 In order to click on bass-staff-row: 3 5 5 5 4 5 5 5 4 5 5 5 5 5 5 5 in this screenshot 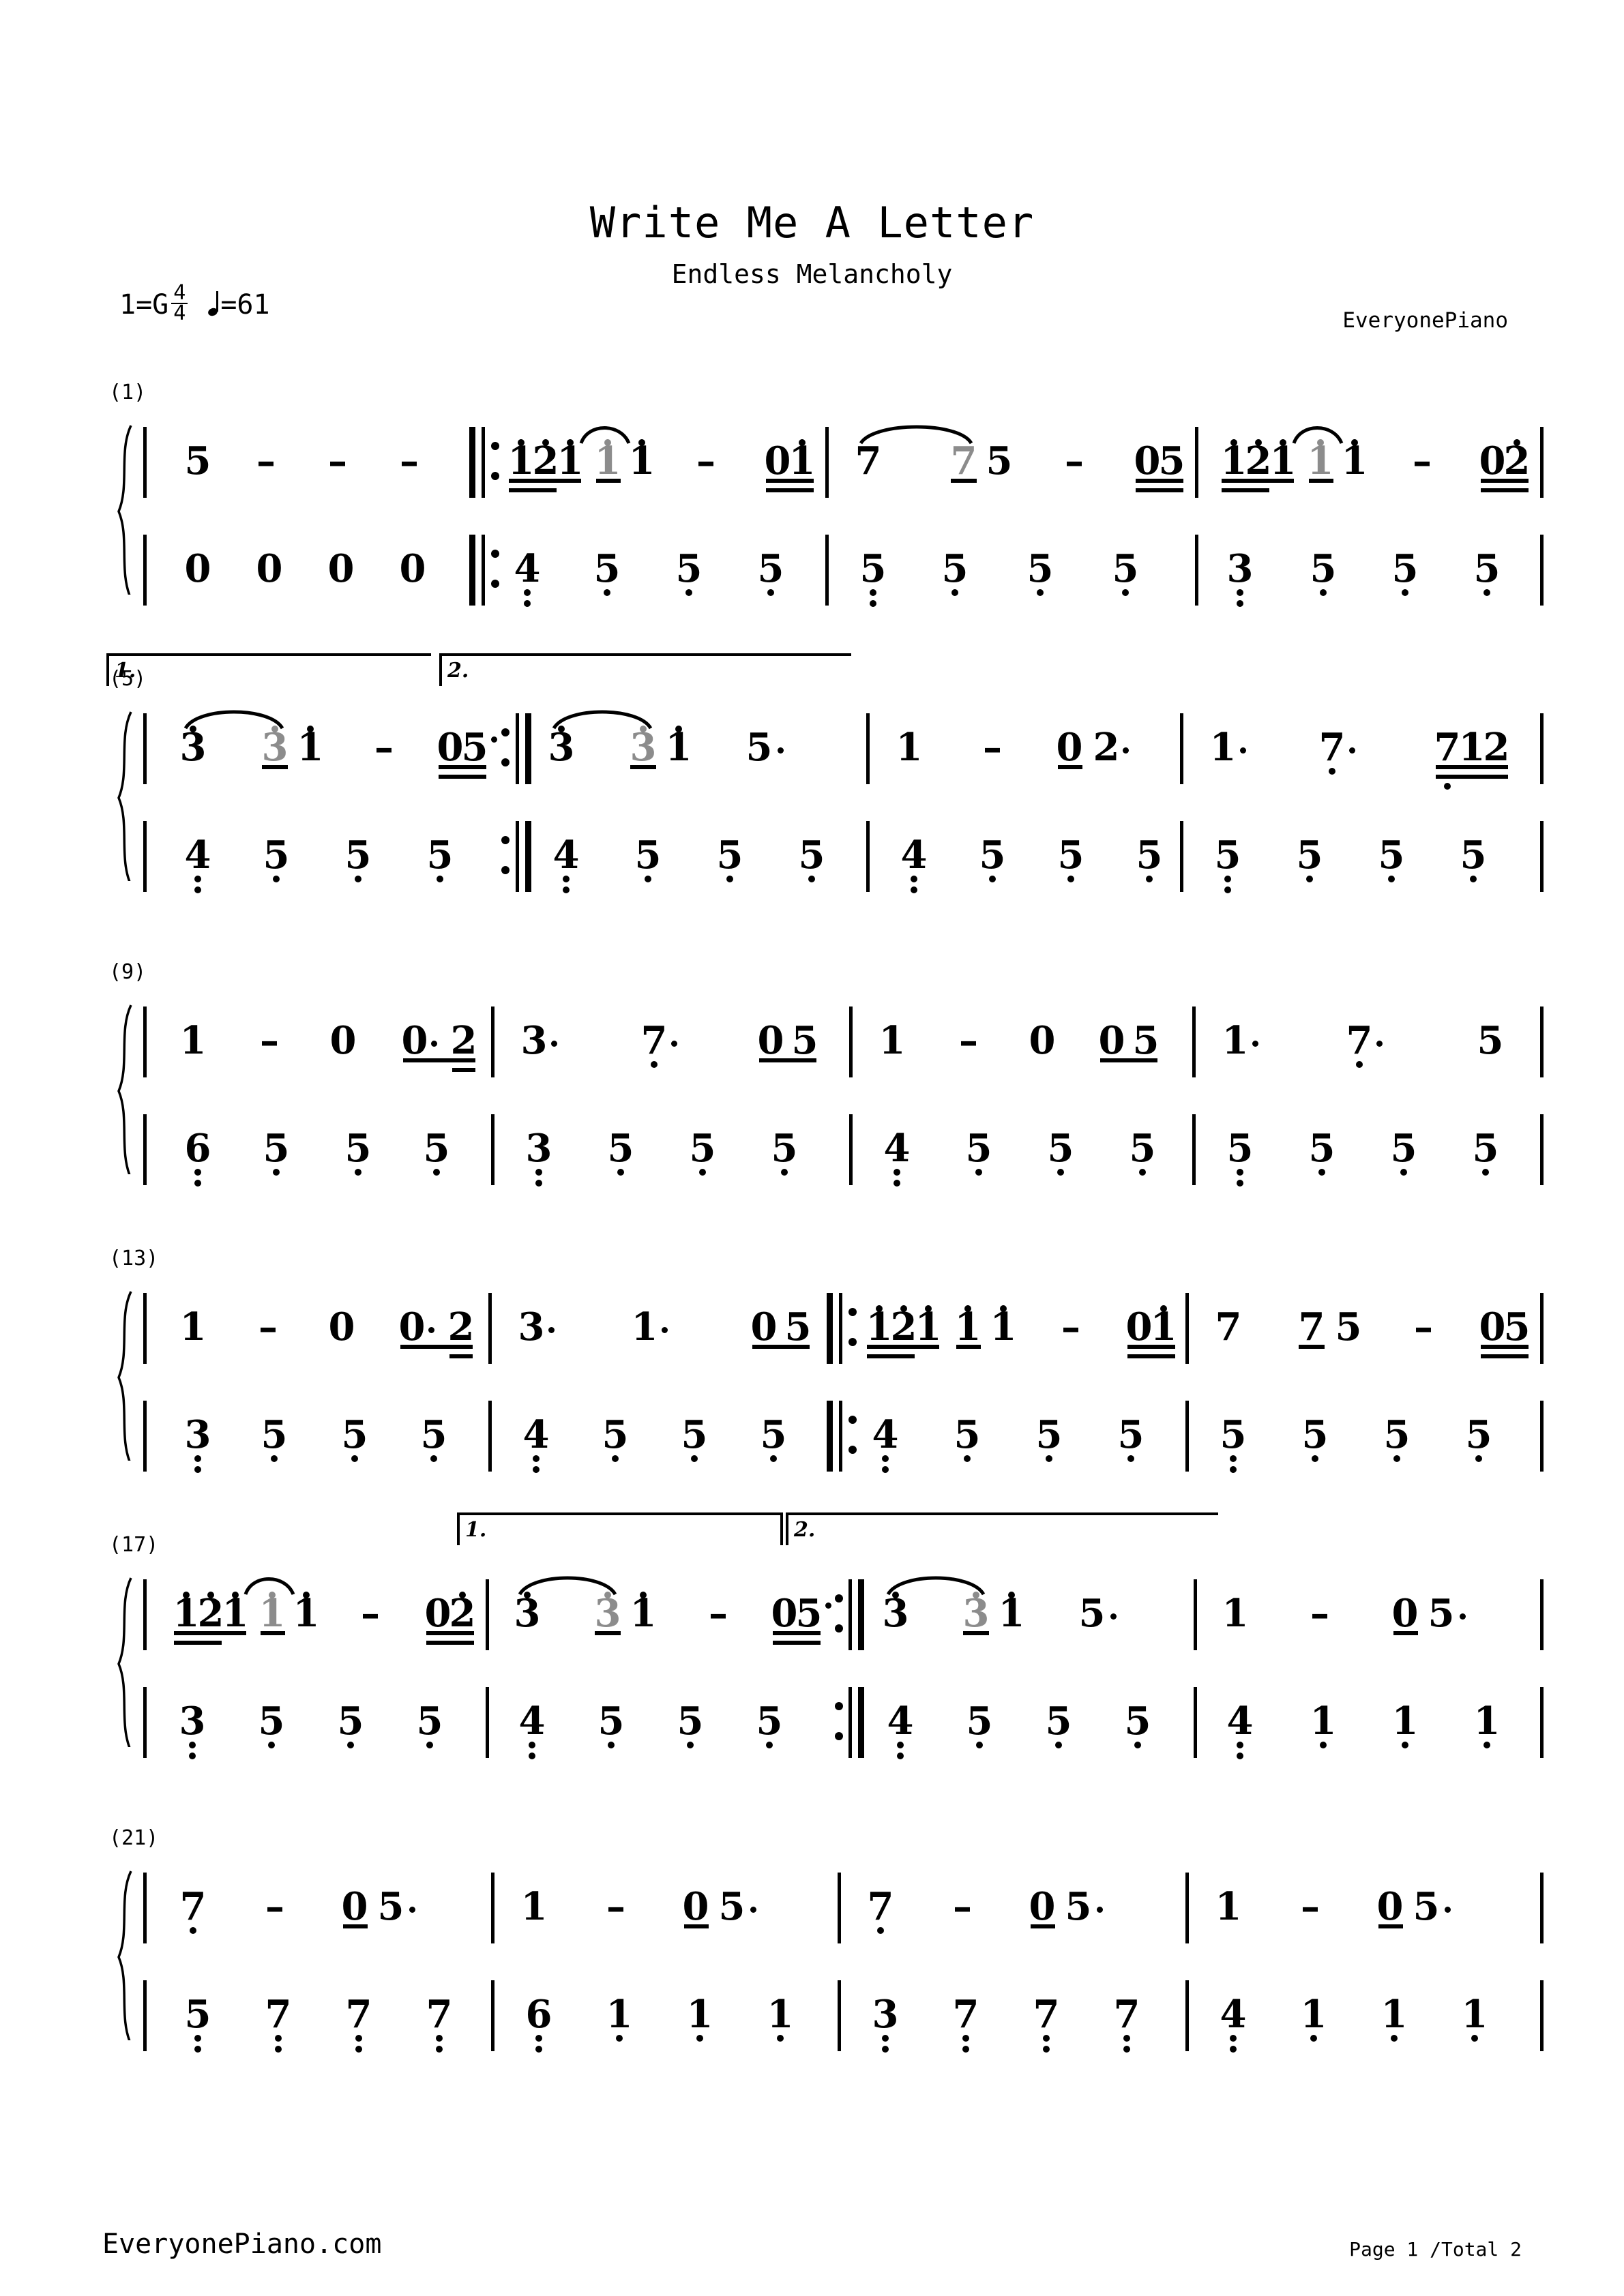, I will do `click(843, 1437)`.